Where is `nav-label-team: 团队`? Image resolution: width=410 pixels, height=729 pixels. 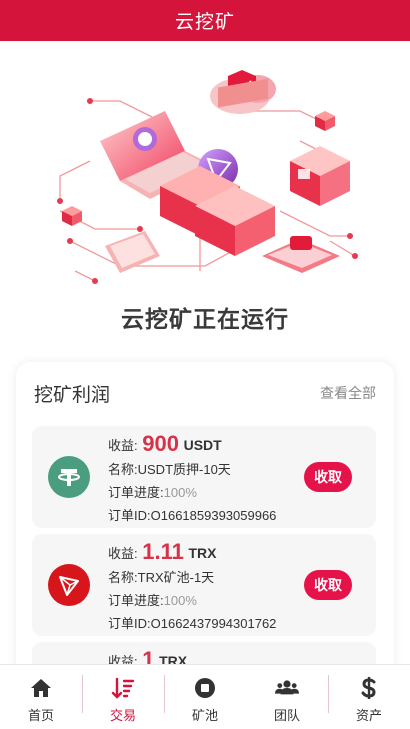
nav-label-team: 团队 is located at coordinates (286, 715).